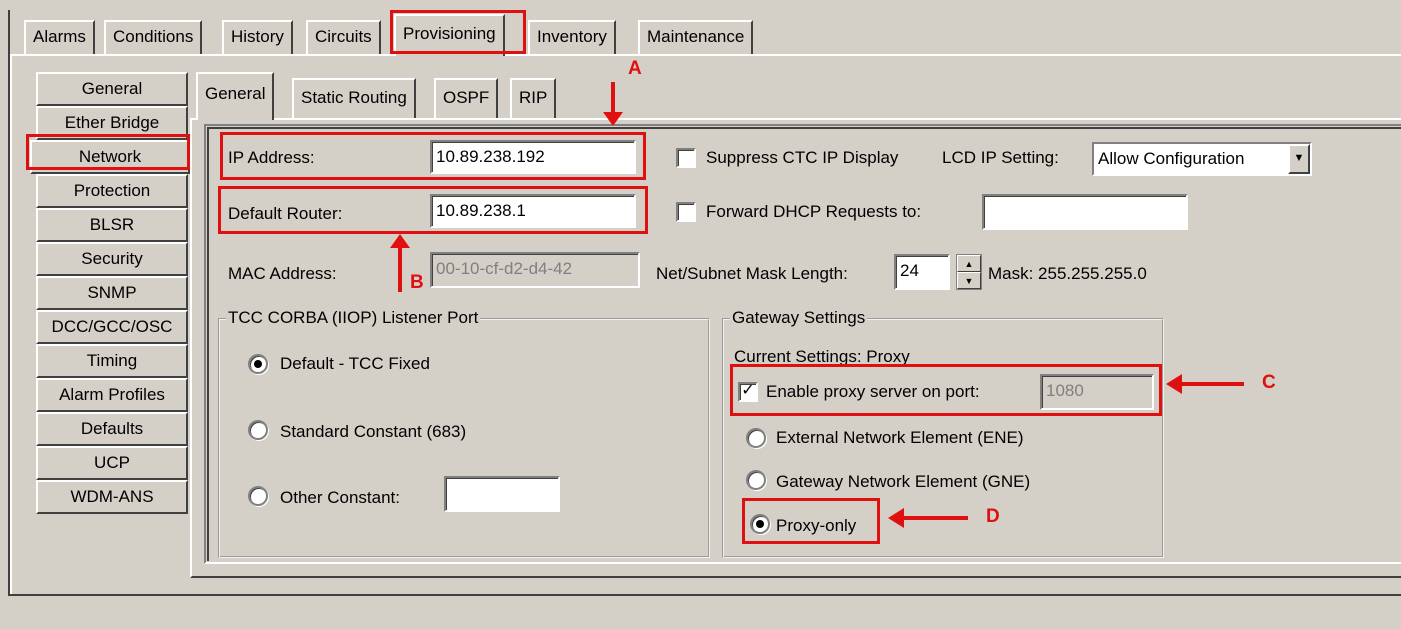 This screenshot has width=1401, height=629. What do you see at coordinates (449, 35) in the screenshot?
I see `tab-provisioning: Provisioning` at bounding box center [449, 35].